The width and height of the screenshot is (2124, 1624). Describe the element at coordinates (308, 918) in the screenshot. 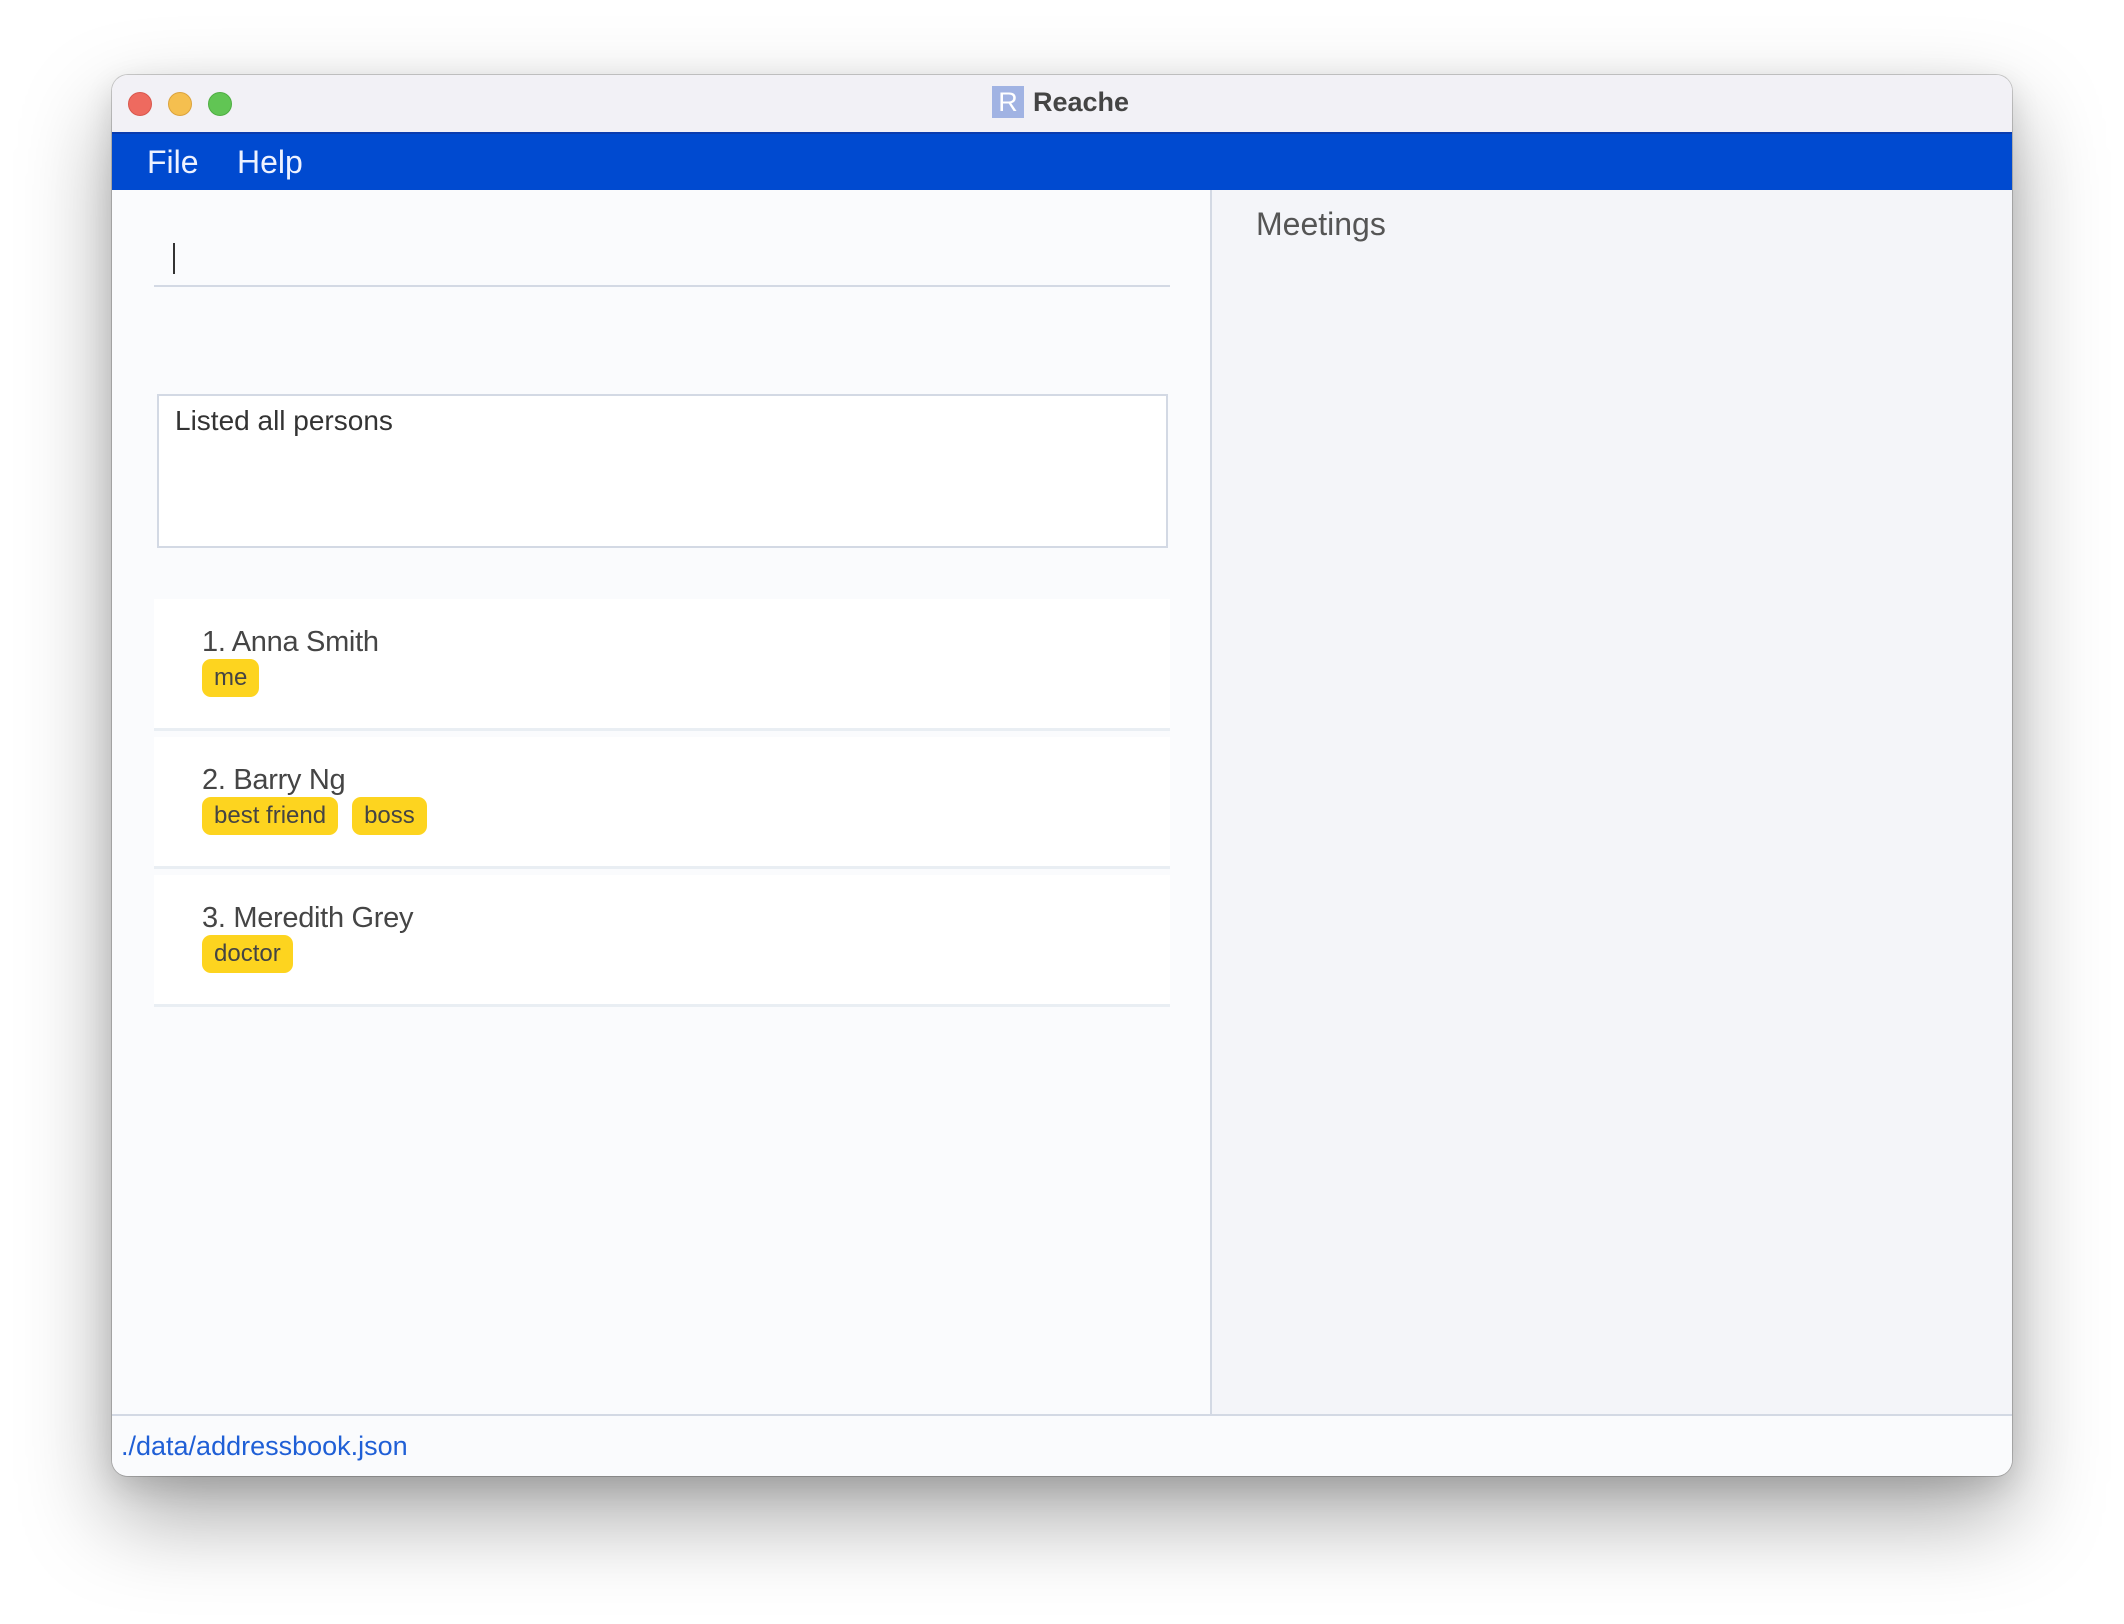

I see `person-name: 3. Meredith Grey` at that location.